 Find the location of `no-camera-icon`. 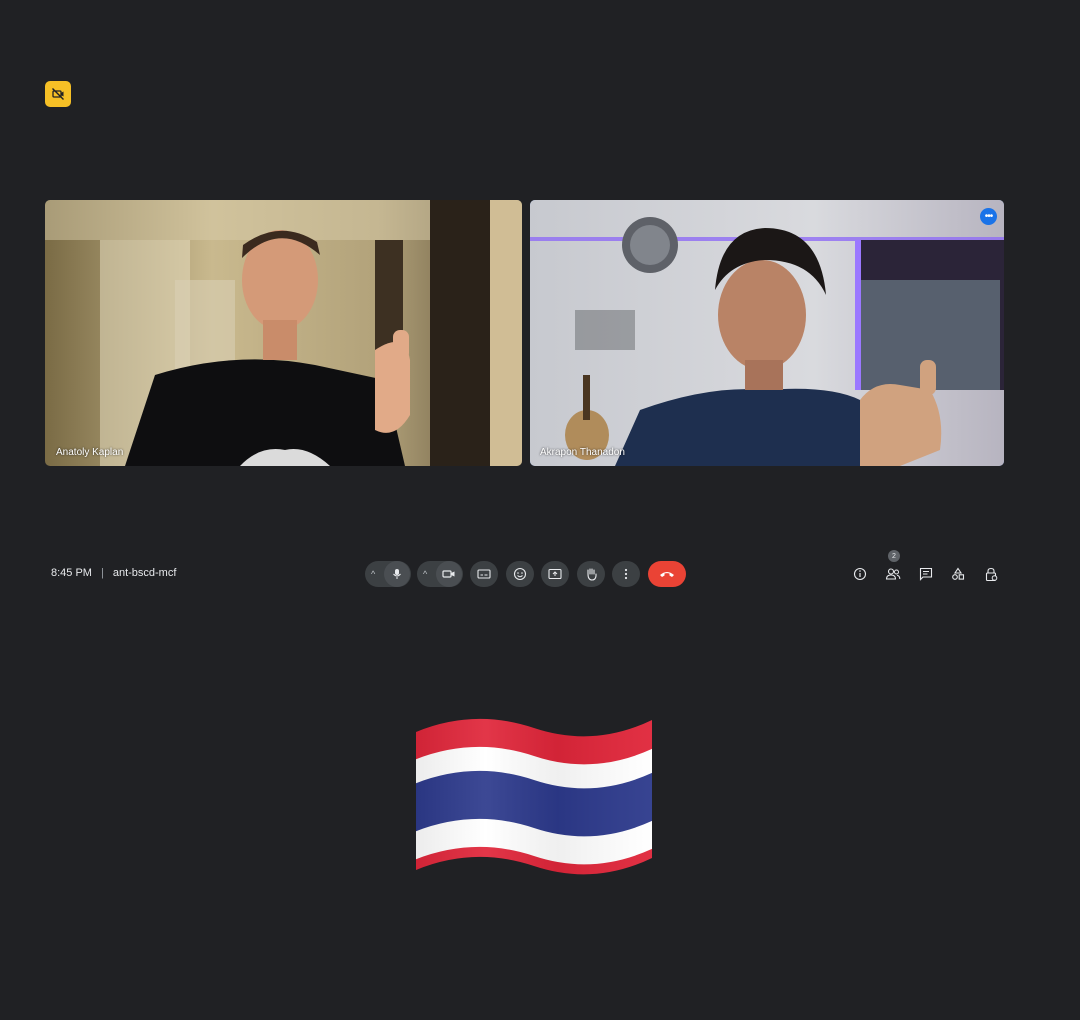

no-camera-icon is located at coordinates (58, 94).